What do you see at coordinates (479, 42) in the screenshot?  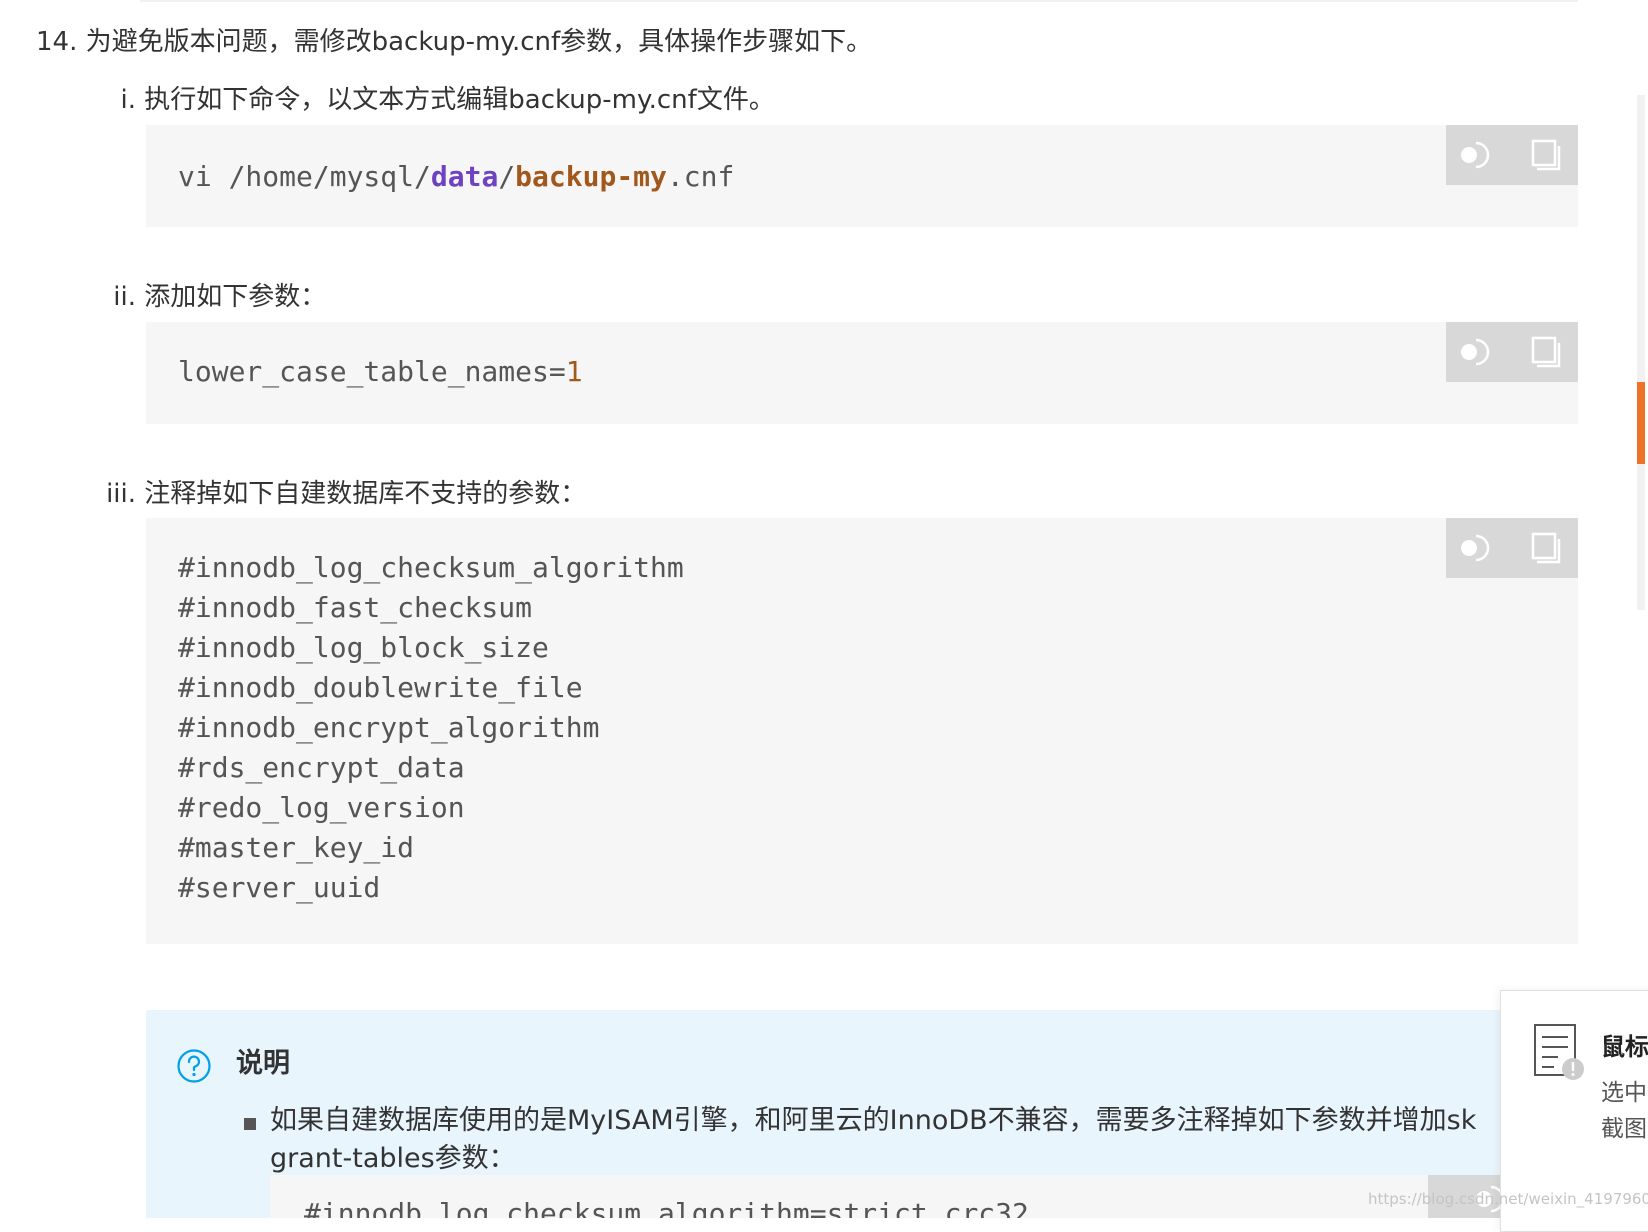 I see `step-text: 为避免版本问题，需修改backup-my.cnf参数，具体操作步骤如下。` at bounding box center [479, 42].